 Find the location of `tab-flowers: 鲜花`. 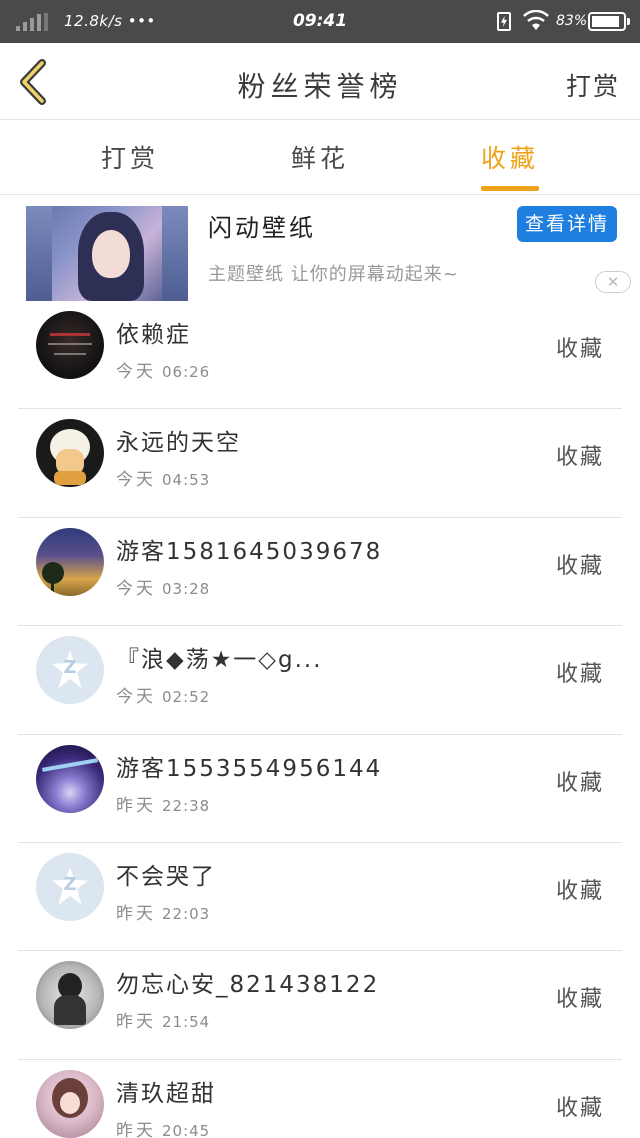

tab-flowers: 鲜花 is located at coordinates (320, 158).